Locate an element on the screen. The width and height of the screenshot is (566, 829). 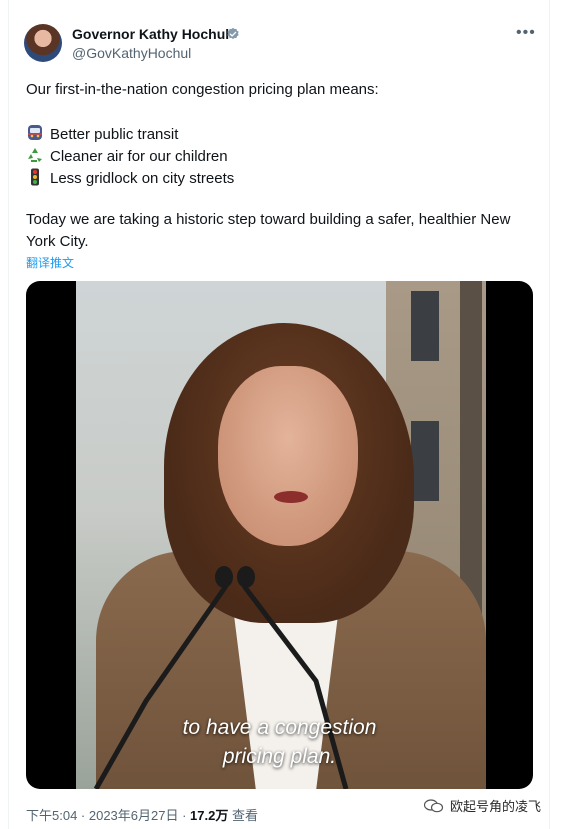
bullet-label: Better public transit is located at coordinates (114, 134).